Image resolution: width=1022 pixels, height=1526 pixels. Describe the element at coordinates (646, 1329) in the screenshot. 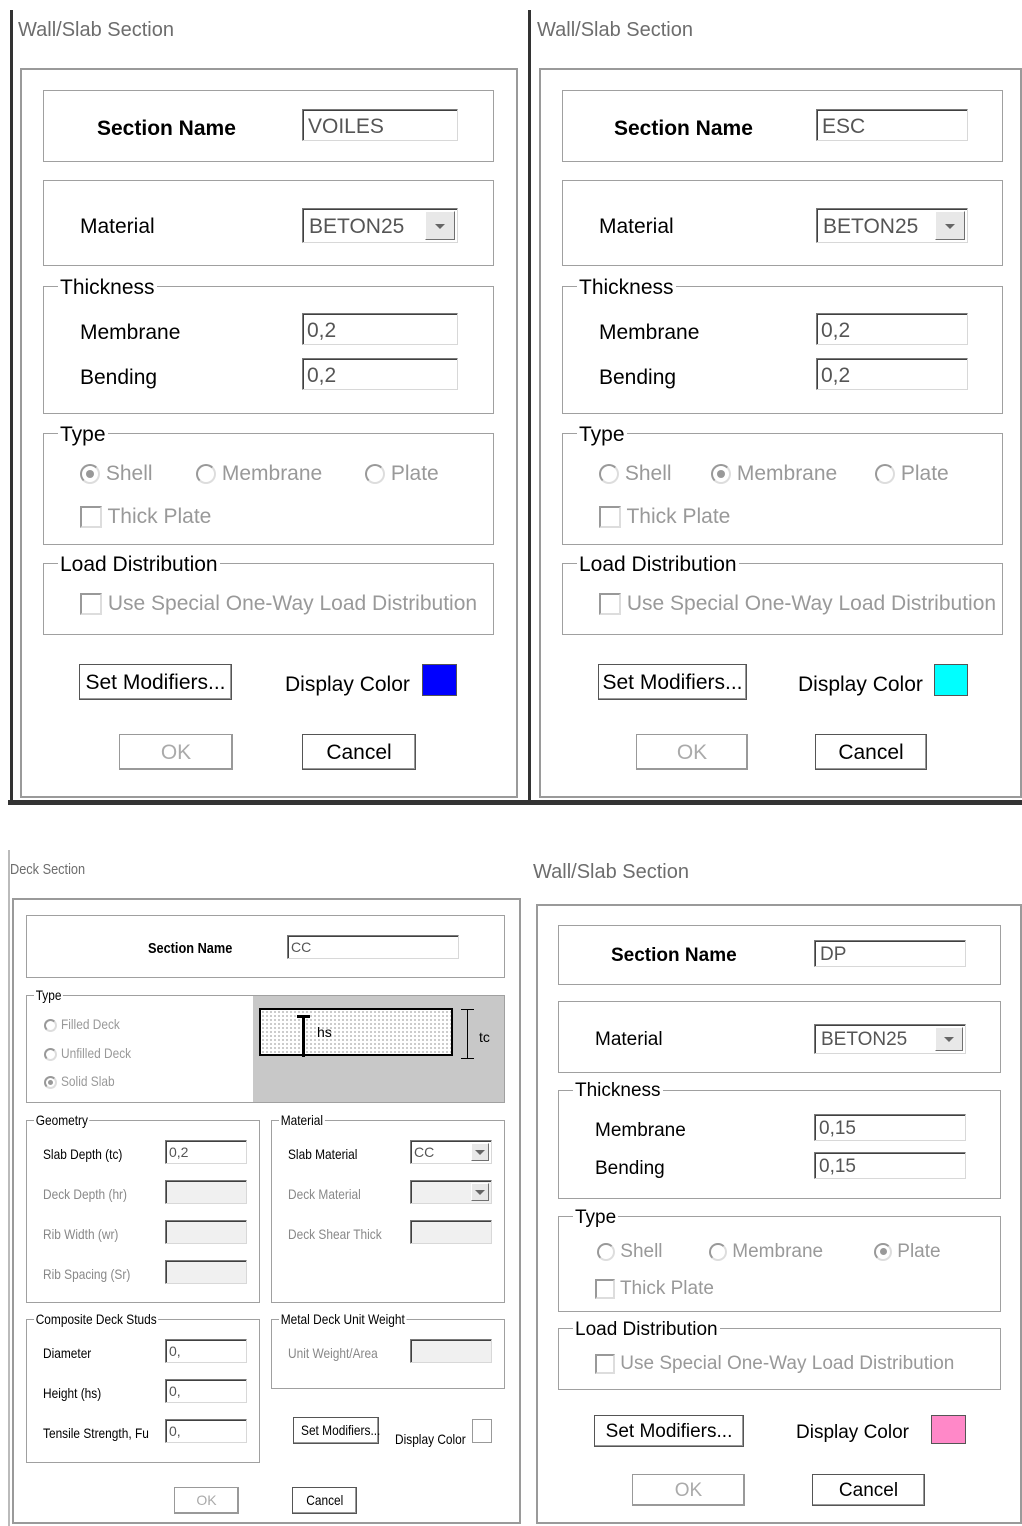

I see `load-distribution-legend: Load Distribution` at that location.